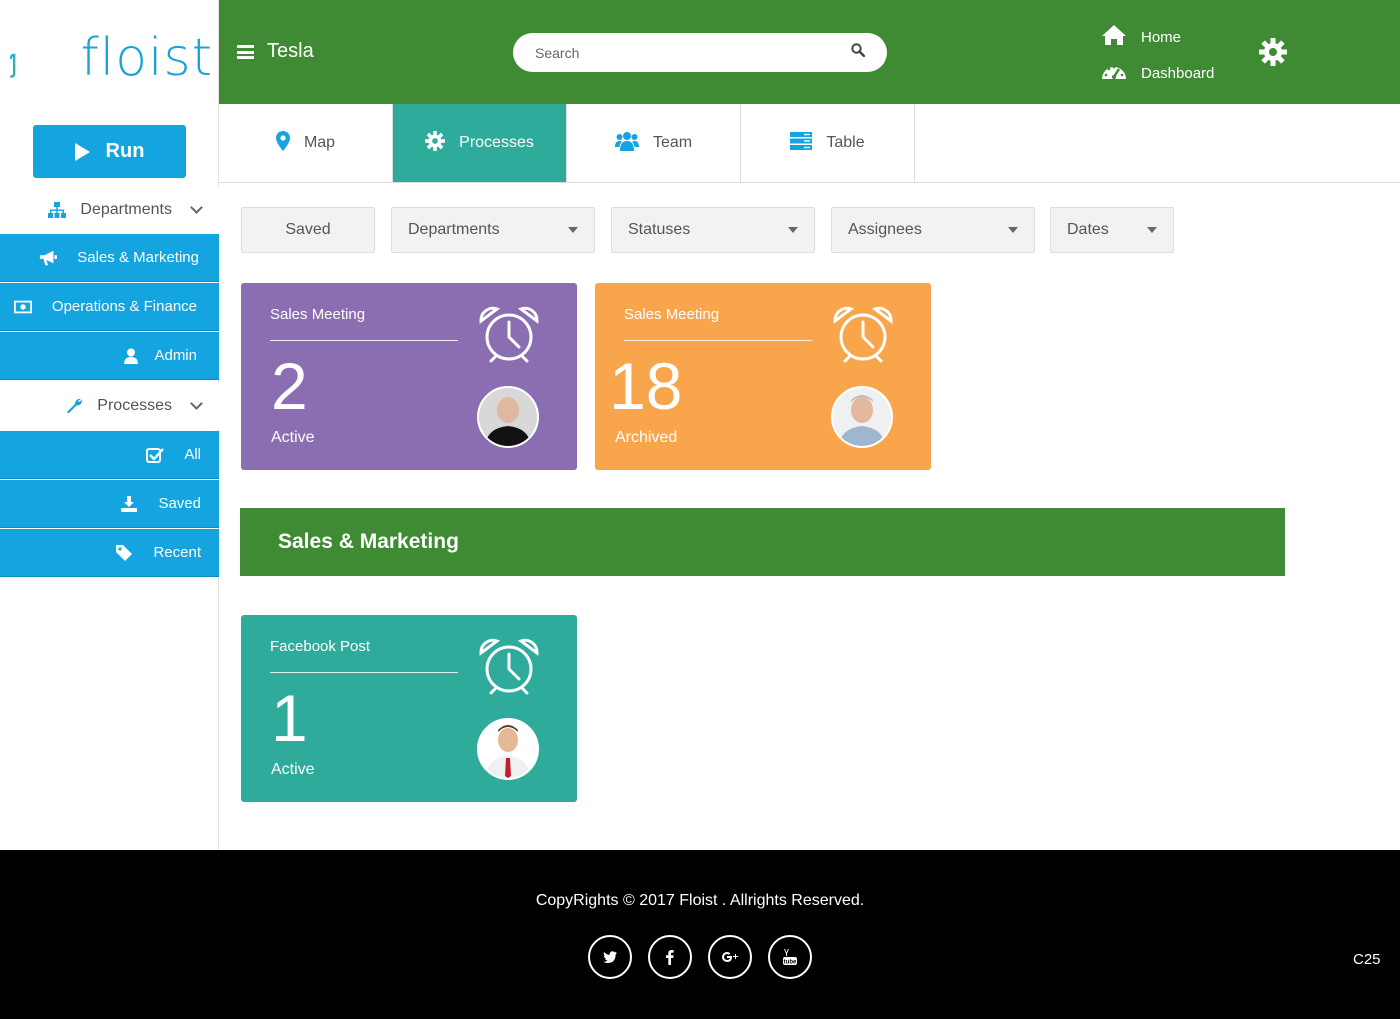  What do you see at coordinates (196, 207) in the screenshot?
I see `chevron-down-icon` at bounding box center [196, 207].